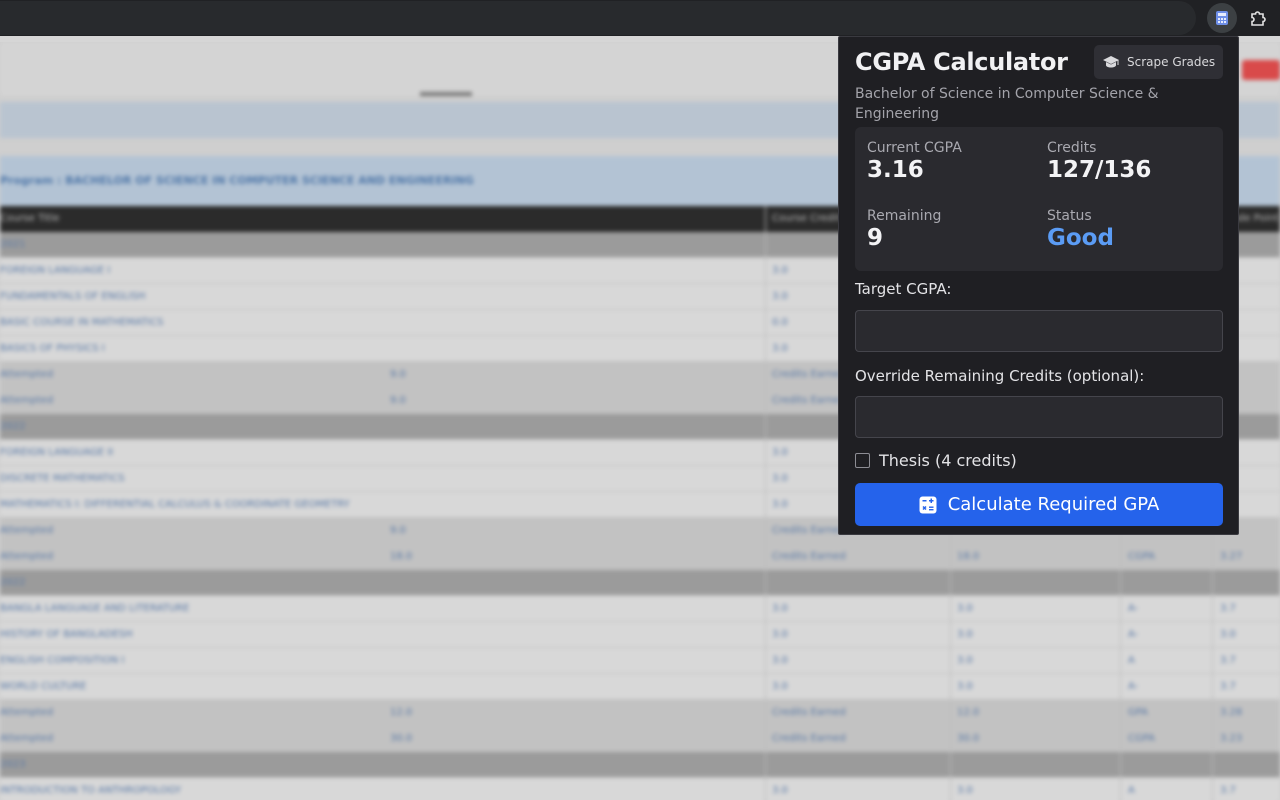  Describe the element at coordinates (446, 94) in the screenshot. I see `header-indicator` at that location.